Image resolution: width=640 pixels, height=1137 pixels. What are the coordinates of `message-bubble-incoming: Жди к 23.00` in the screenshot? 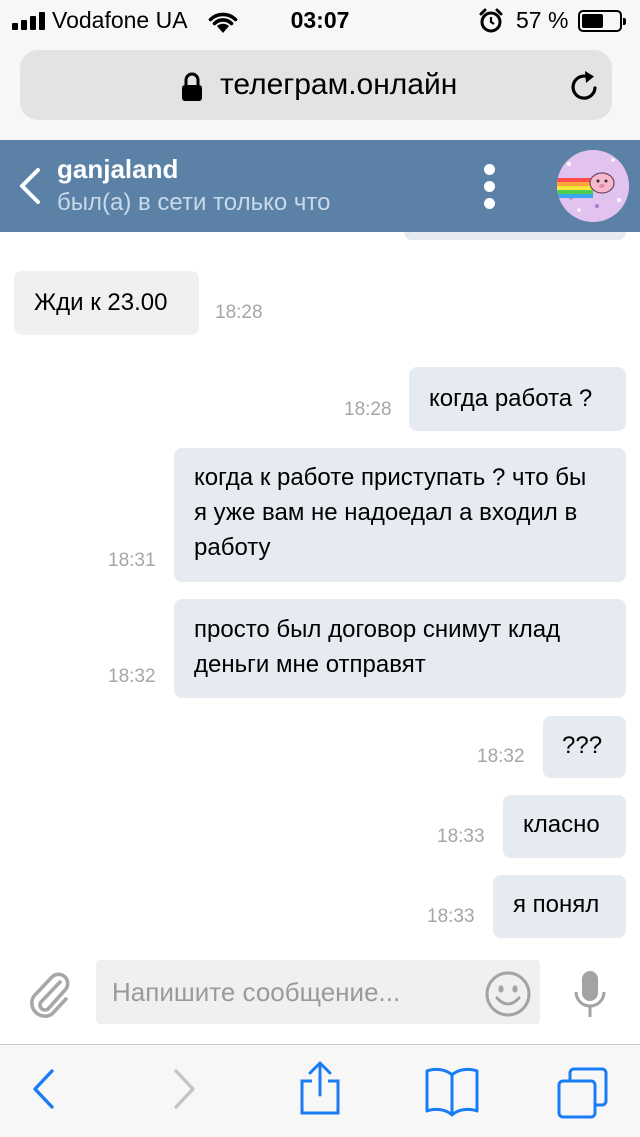 It's located at (106, 303).